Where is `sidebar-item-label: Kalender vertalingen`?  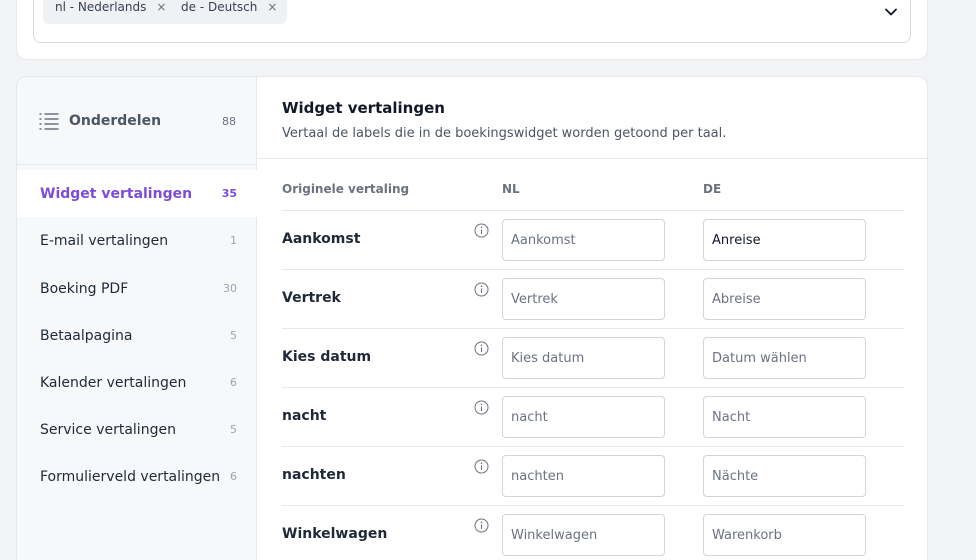
sidebar-item-label: Kalender vertalingen is located at coordinates (113, 382).